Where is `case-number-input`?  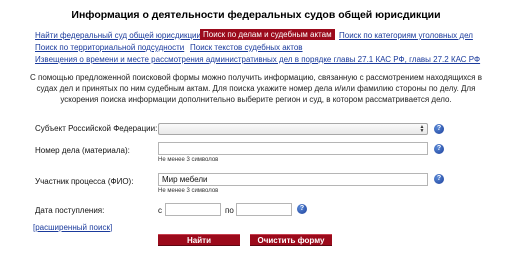
case-number-input is located at coordinates (293, 148).